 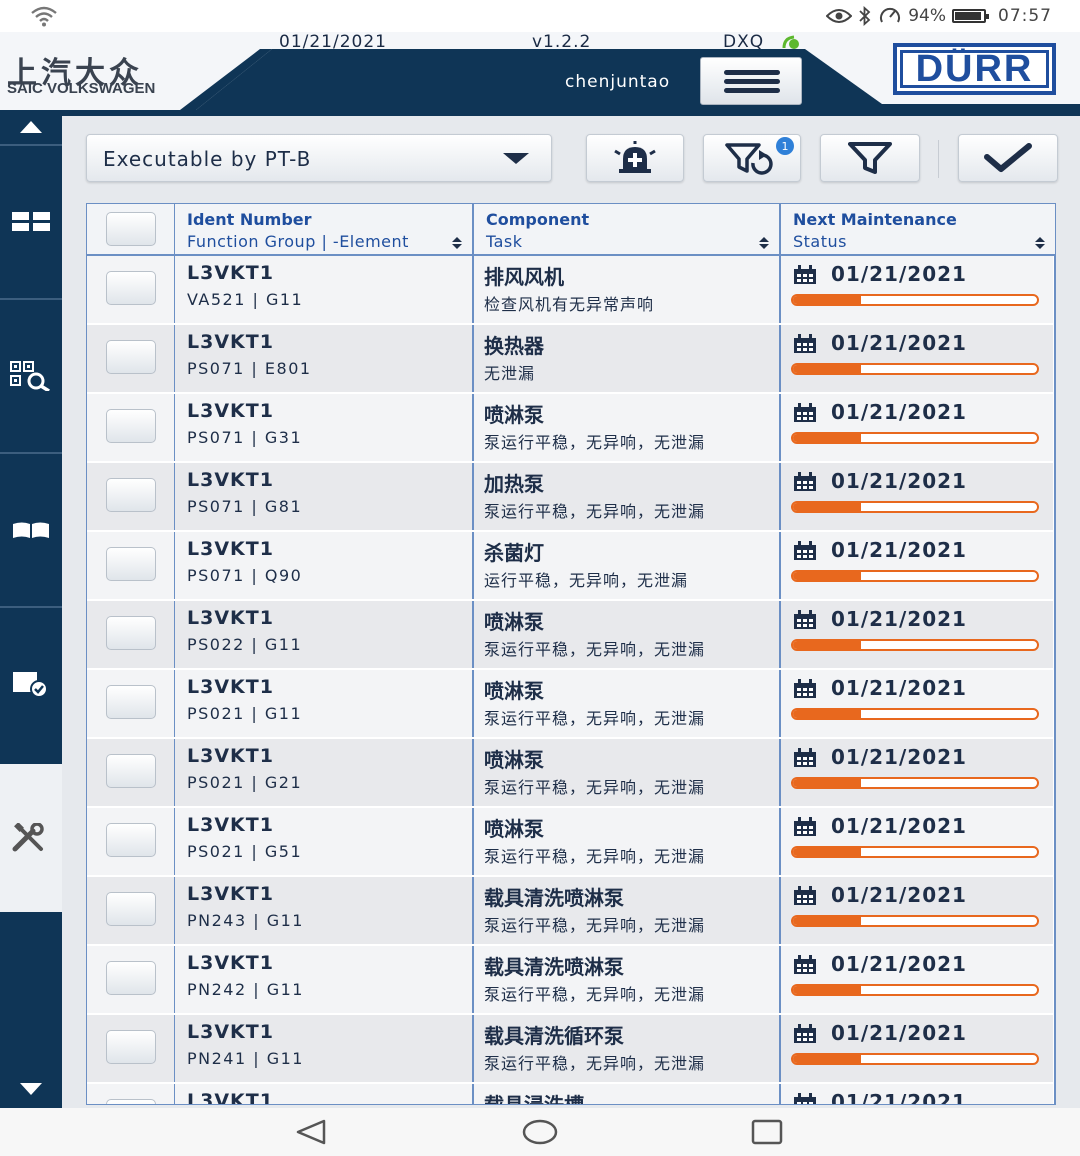 I want to click on filter-count-badge: 1, so click(x=785, y=146).